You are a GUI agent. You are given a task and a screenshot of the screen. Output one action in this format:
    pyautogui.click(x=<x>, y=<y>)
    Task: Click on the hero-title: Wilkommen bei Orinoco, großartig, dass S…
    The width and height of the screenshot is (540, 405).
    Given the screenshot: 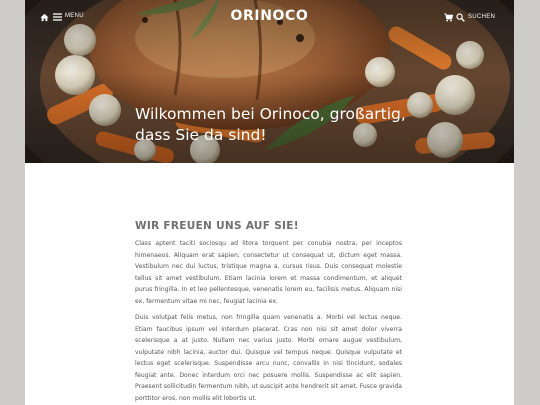 What is the action you would take?
    pyautogui.click(x=270, y=124)
    